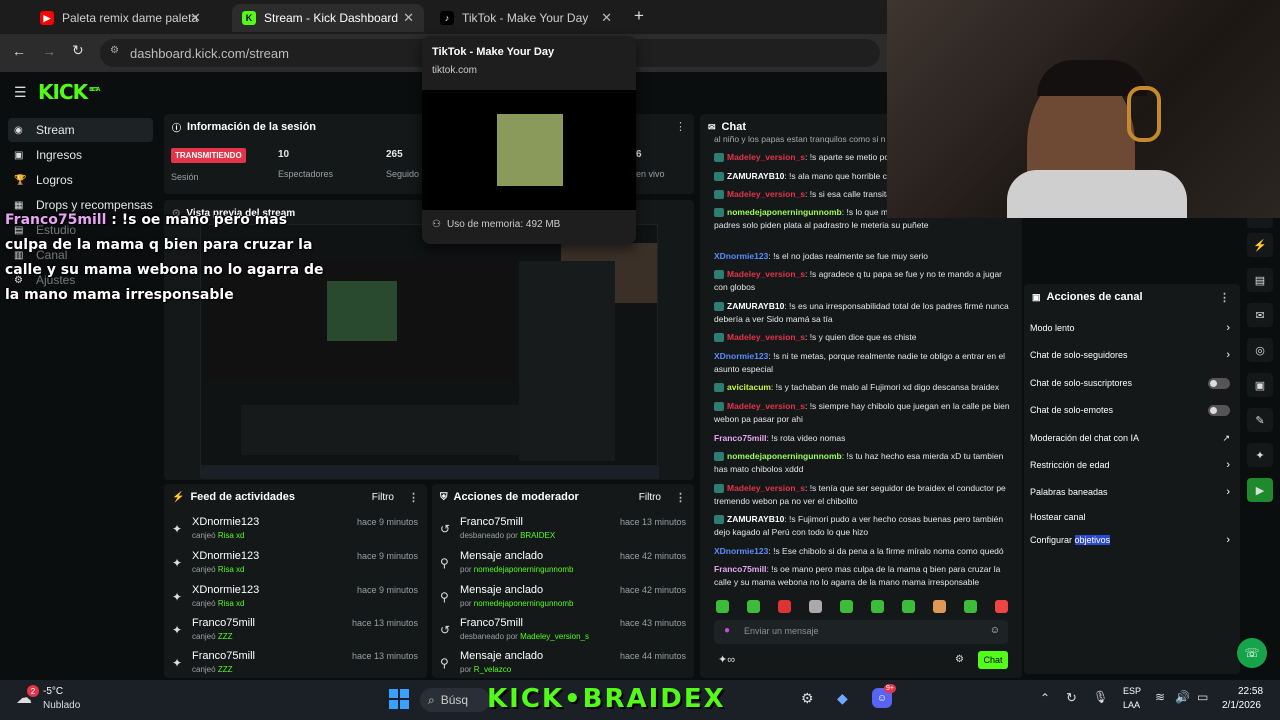 Image resolution: width=1280 pixels, height=720 pixels. I want to click on reload-icon: ↻, so click(78, 50).